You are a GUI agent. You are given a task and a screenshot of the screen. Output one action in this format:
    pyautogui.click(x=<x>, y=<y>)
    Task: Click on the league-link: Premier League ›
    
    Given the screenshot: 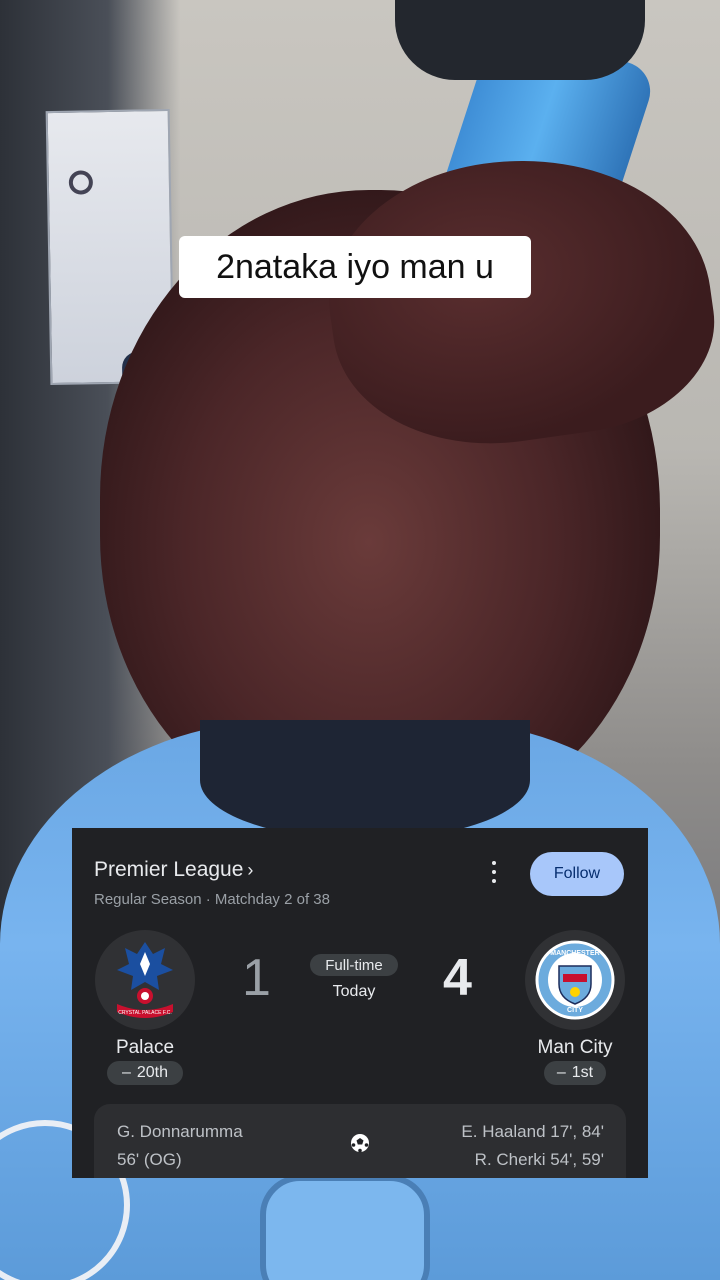 What is the action you would take?
    pyautogui.click(x=173, y=870)
    